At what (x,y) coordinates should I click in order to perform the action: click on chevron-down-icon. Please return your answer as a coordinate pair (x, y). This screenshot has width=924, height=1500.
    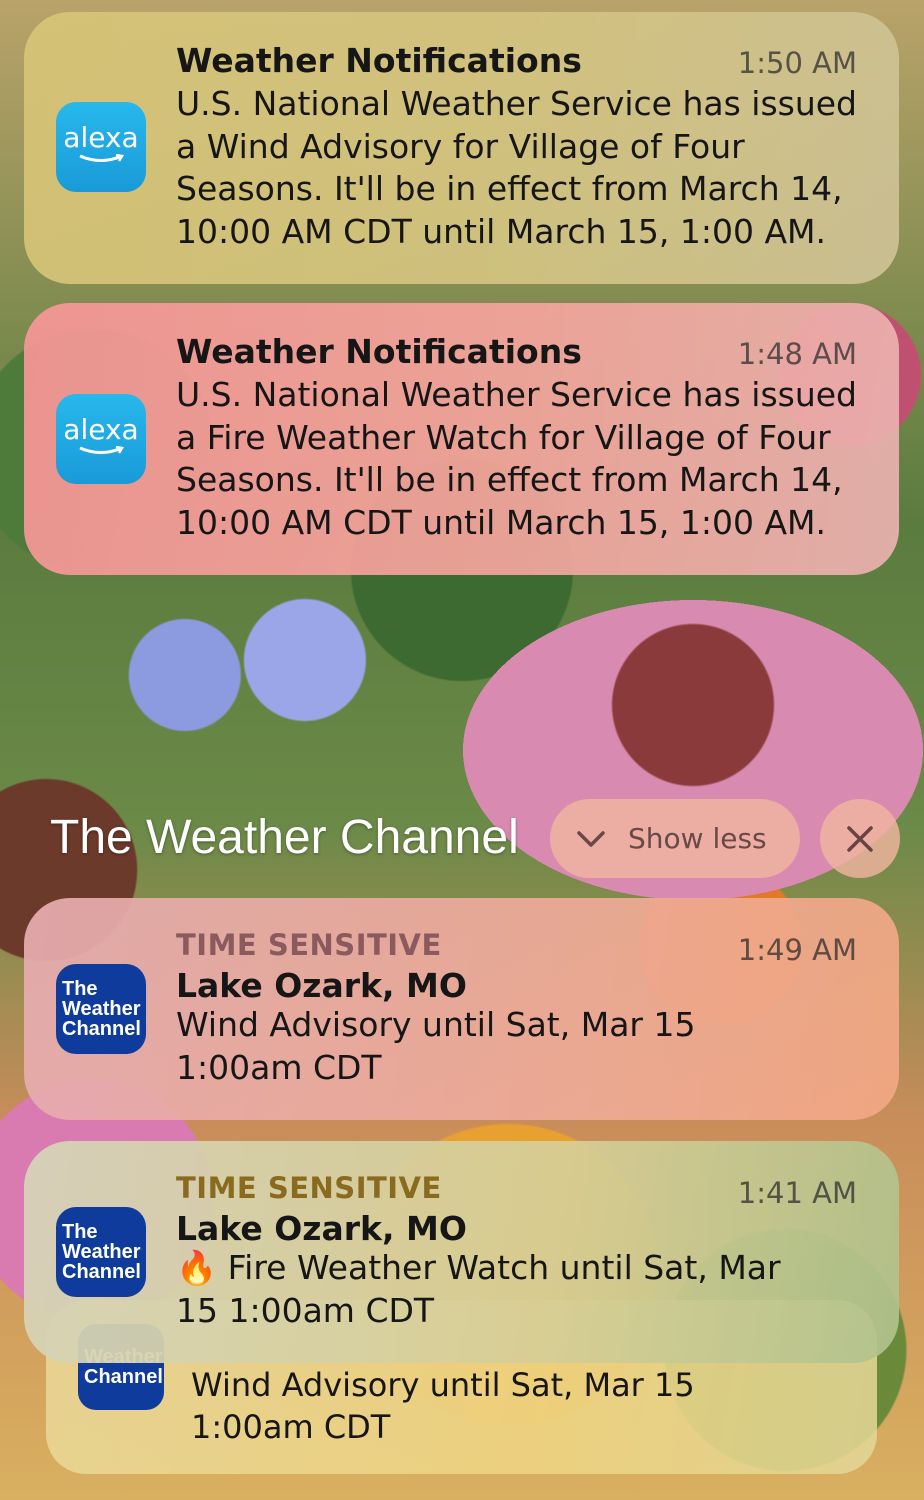
    Looking at the image, I should click on (591, 838).